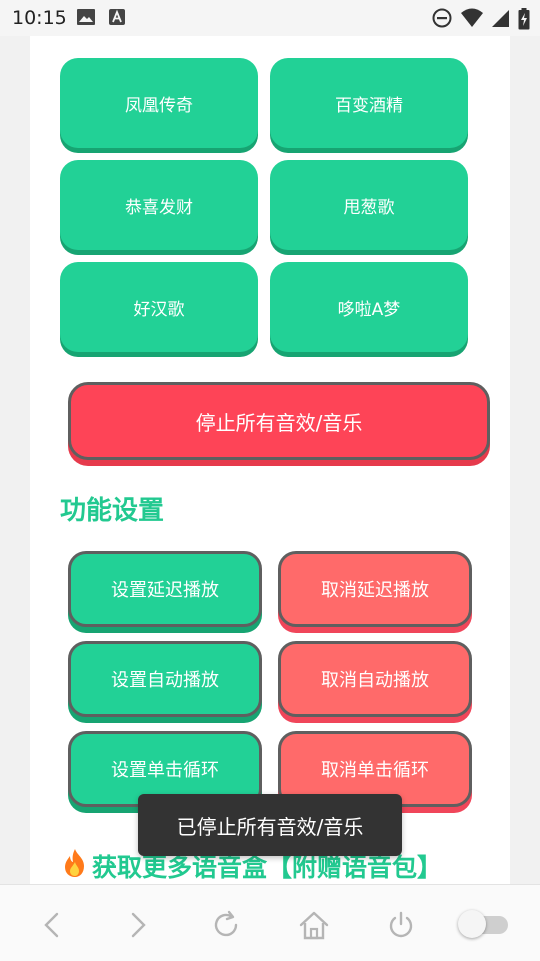 Image resolution: width=540 pixels, height=961 pixels. Describe the element at coordinates (270, 18) in the screenshot. I see `status-bar: 10:15` at that location.